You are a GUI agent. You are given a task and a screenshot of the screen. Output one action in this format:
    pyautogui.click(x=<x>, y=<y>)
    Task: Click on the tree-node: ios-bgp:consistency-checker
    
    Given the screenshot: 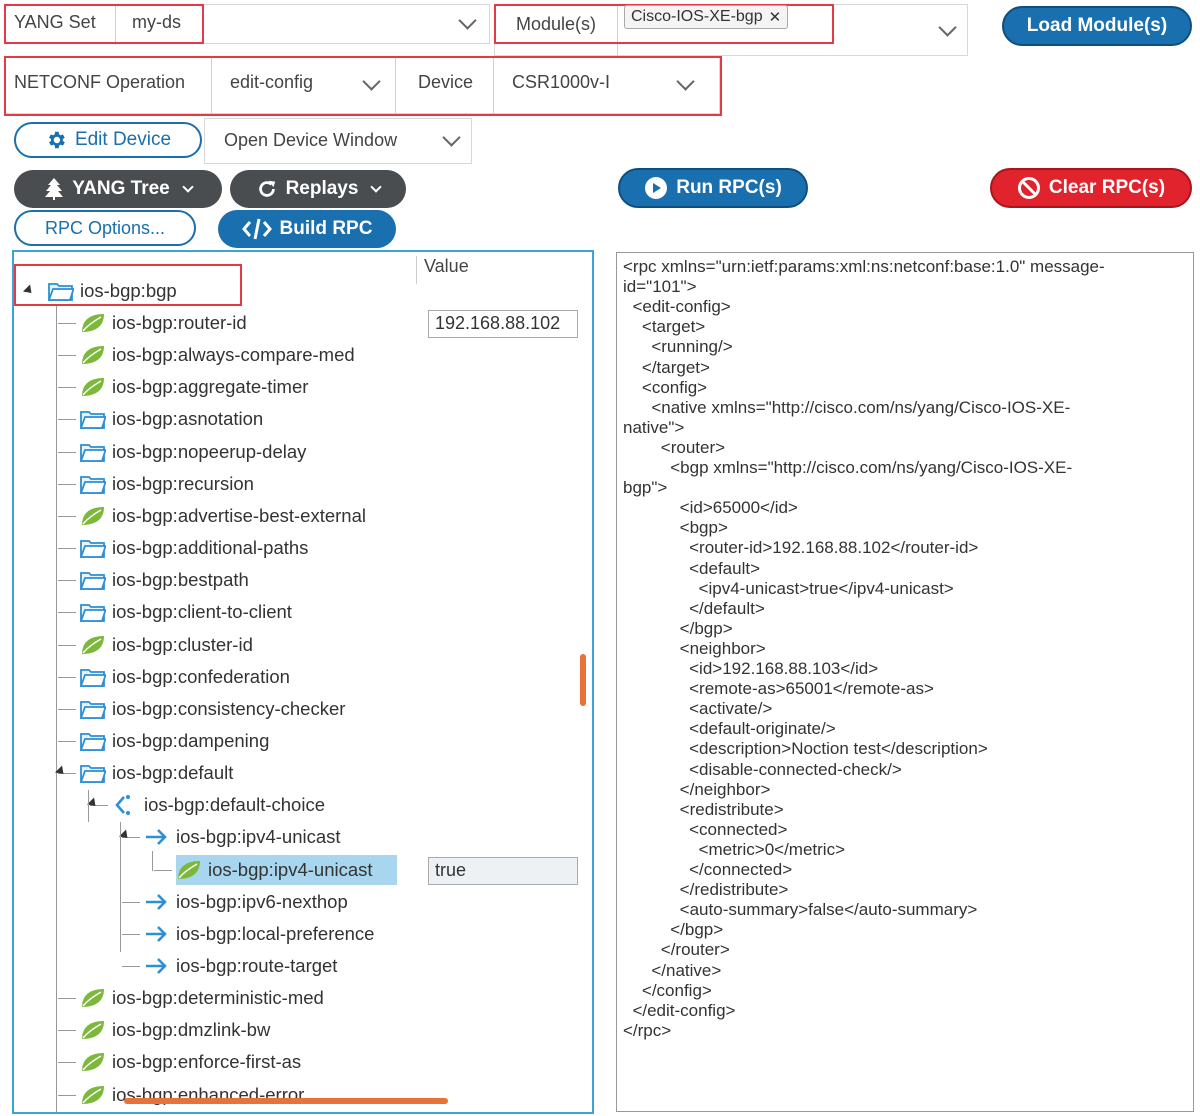 What is the action you would take?
    pyautogui.click(x=212, y=709)
    